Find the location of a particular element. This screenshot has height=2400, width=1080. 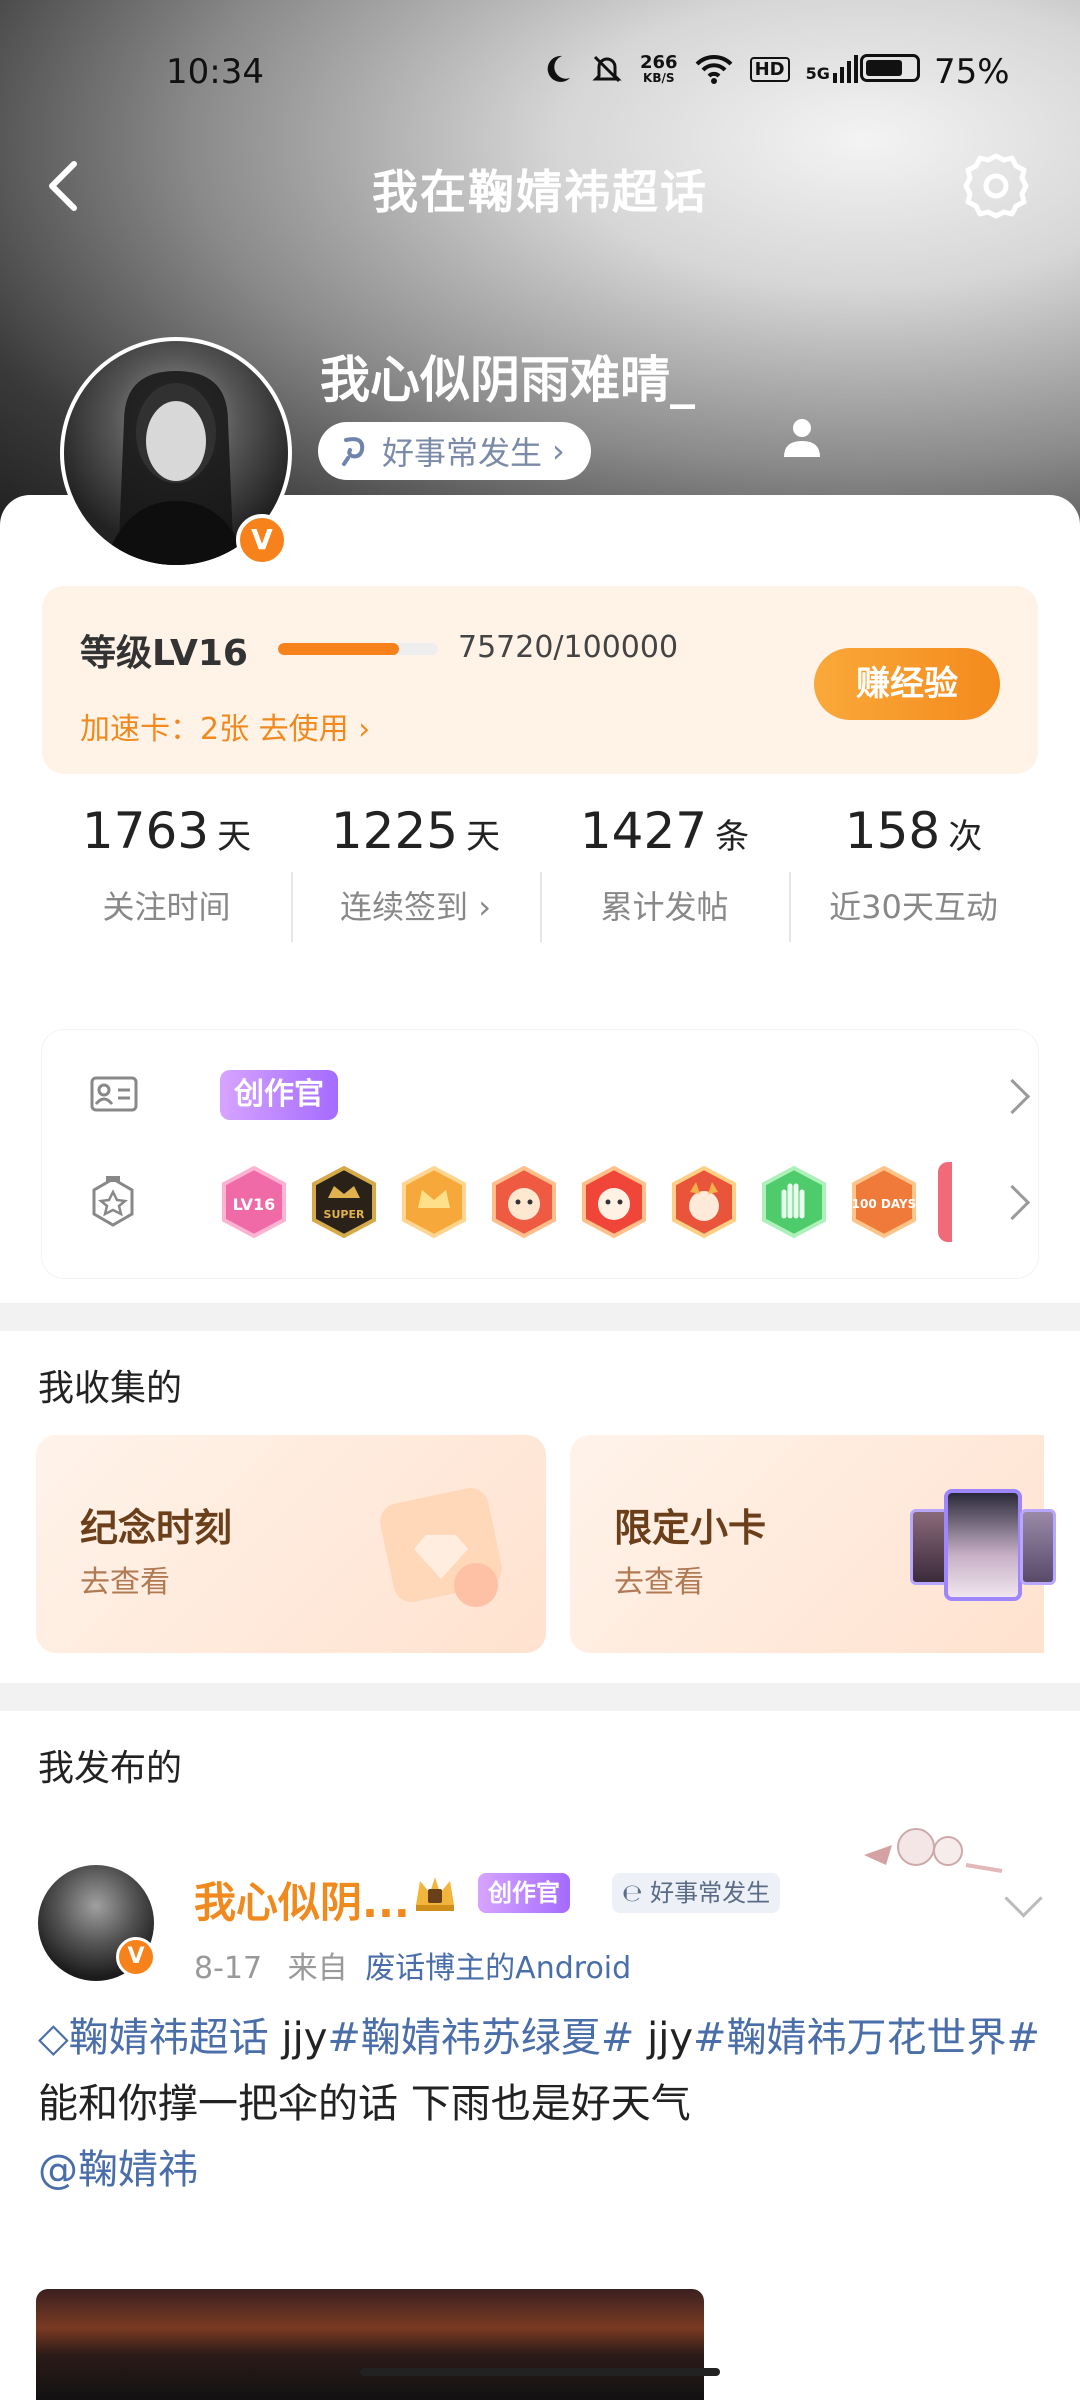

medal-overflow is located at coordinates (945, 1202).